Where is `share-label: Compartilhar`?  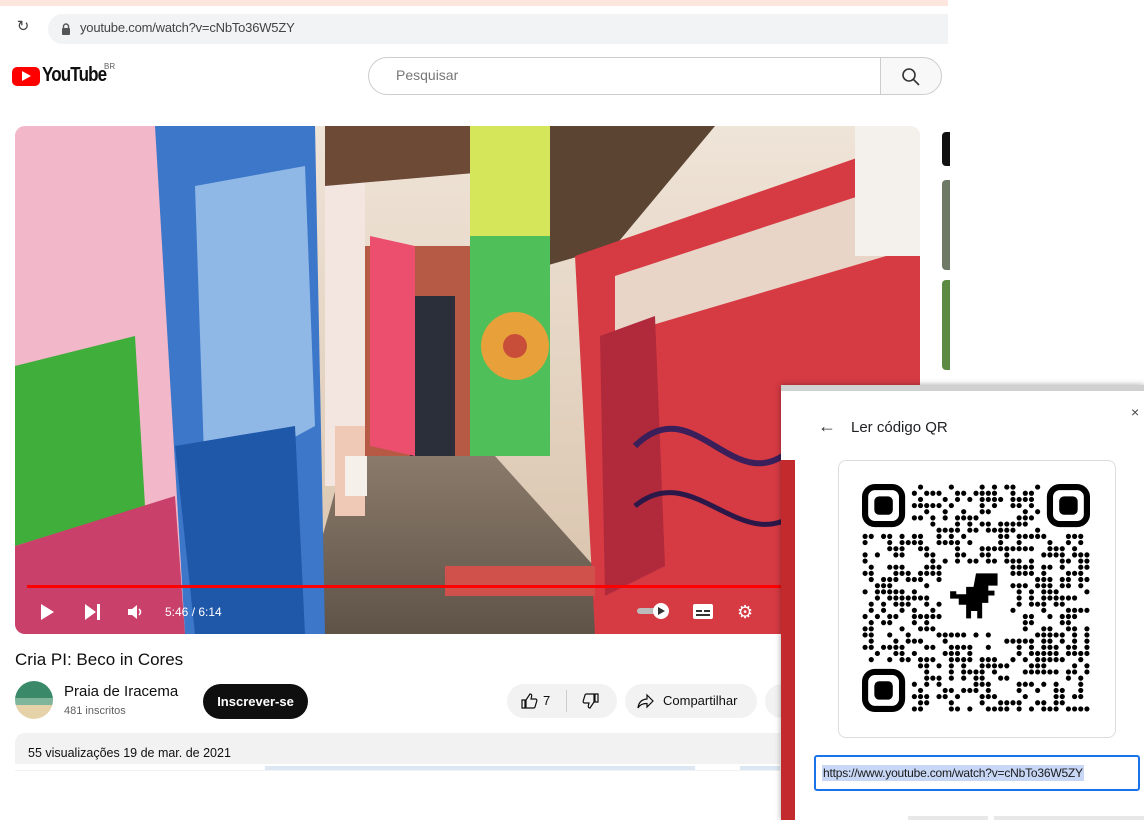
share-label: Compartilhar is located at coordinates (700, 700).